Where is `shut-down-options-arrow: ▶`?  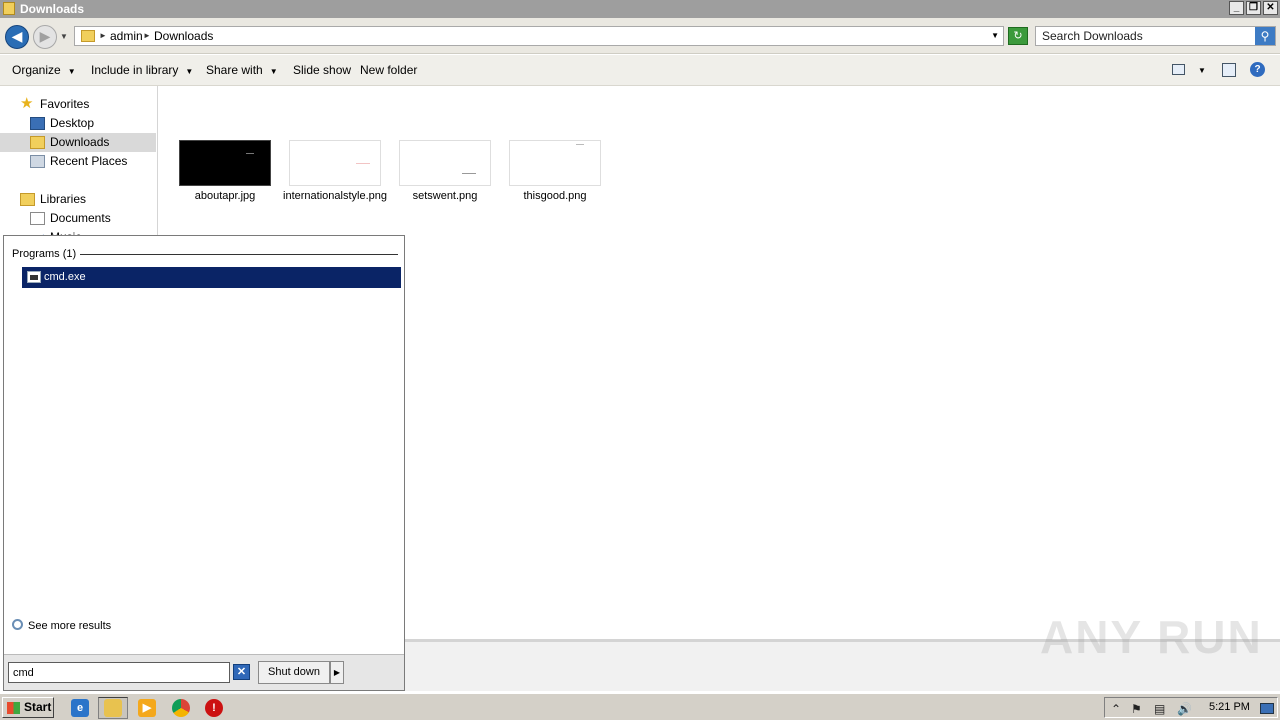 shut-down-options-arrow: ▶ is located at coordinates (337, 672).